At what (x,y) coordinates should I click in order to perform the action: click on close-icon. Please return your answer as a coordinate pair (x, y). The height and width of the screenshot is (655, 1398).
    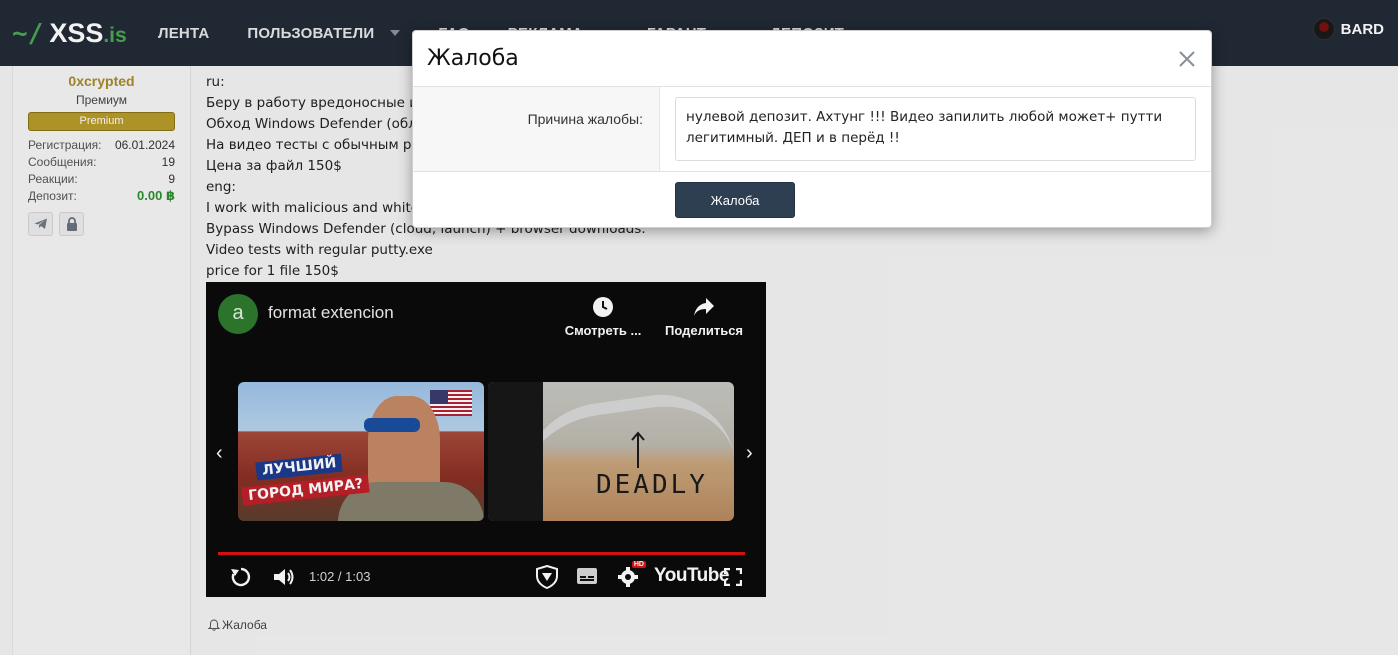
    Looking at the image, I should click on (1187, 59).